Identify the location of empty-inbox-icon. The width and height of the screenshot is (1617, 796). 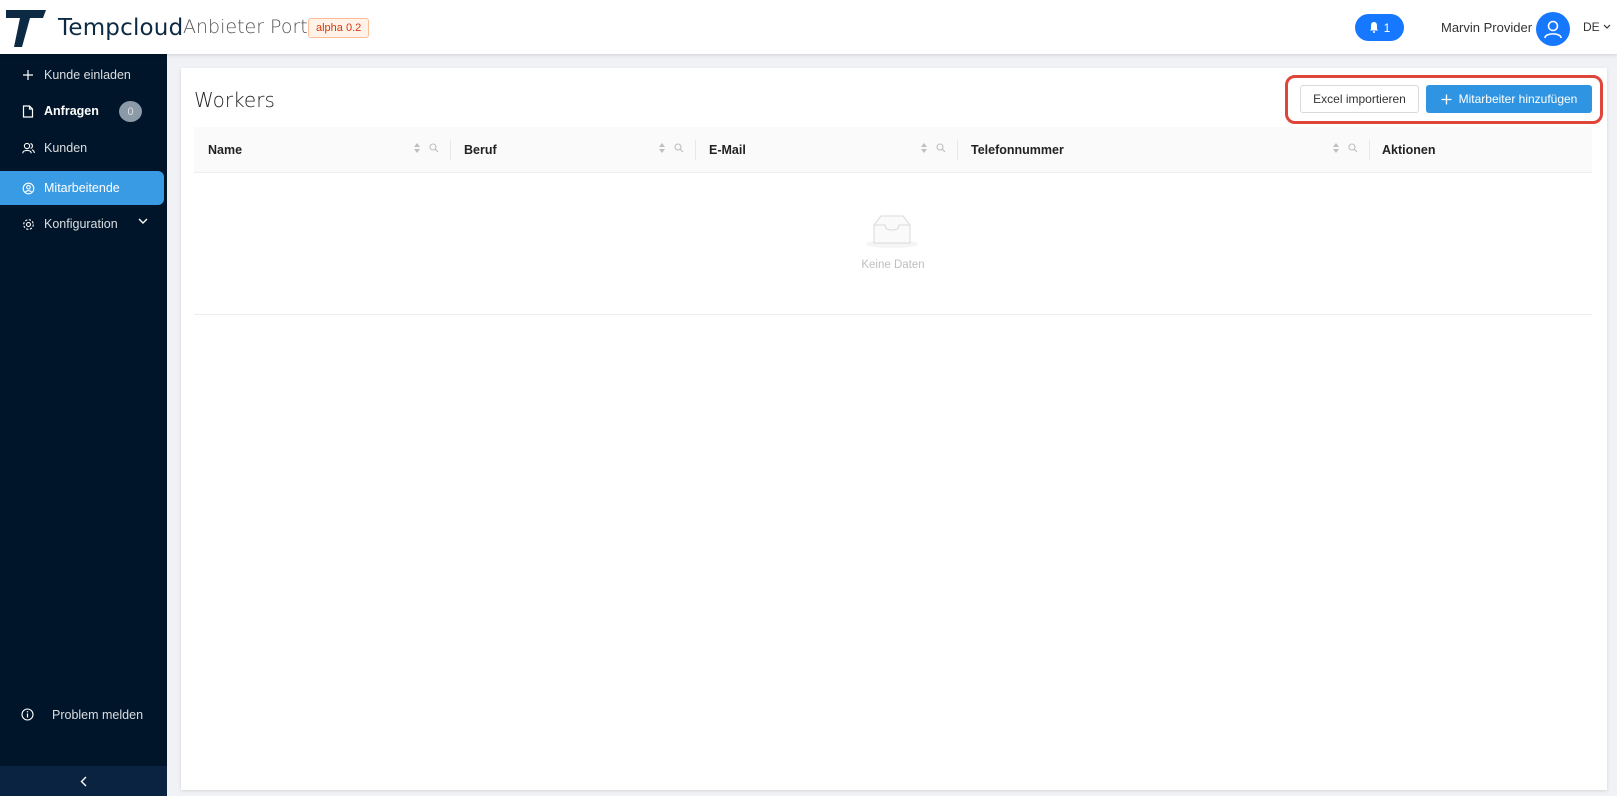
(892, 231).